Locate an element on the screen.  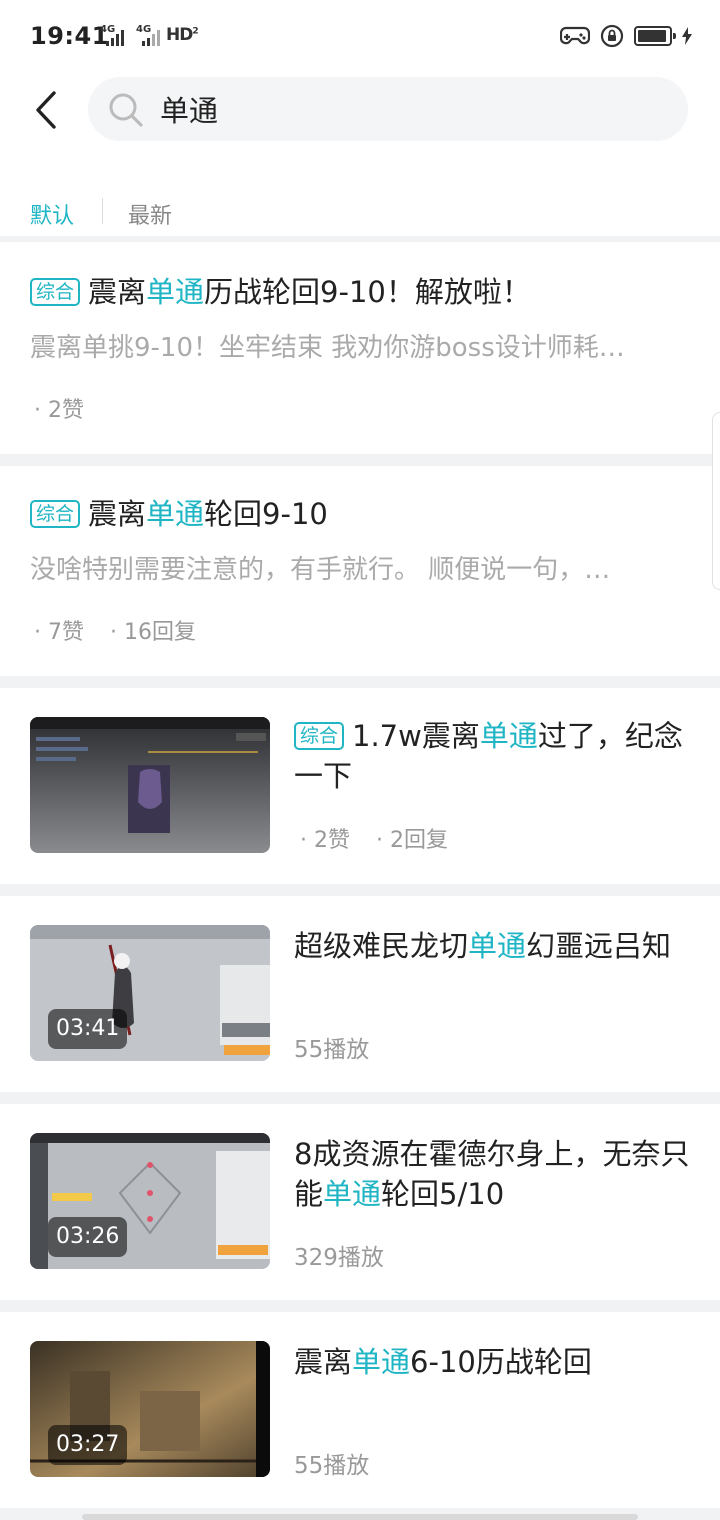
search-icon is located at coordinates (126, 110).